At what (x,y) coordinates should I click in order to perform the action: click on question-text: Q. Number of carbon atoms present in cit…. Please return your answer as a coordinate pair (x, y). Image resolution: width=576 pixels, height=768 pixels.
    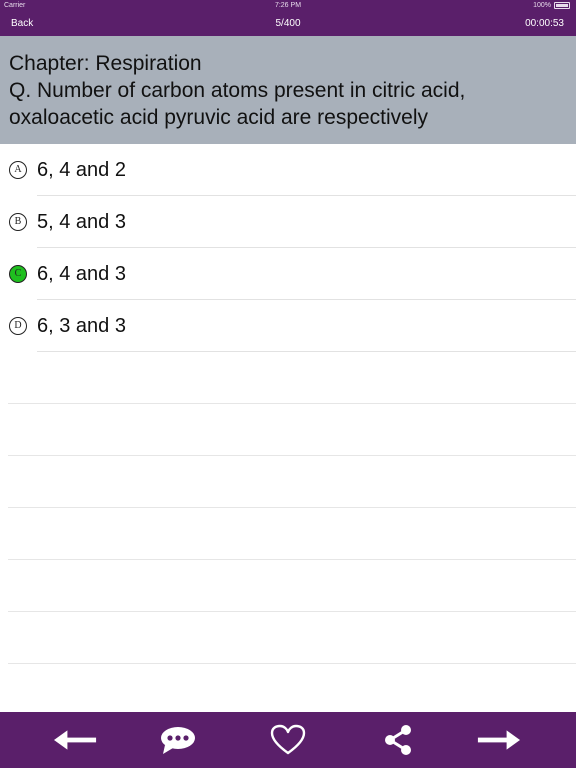
    Looking at the image, I should click on (237, 104).